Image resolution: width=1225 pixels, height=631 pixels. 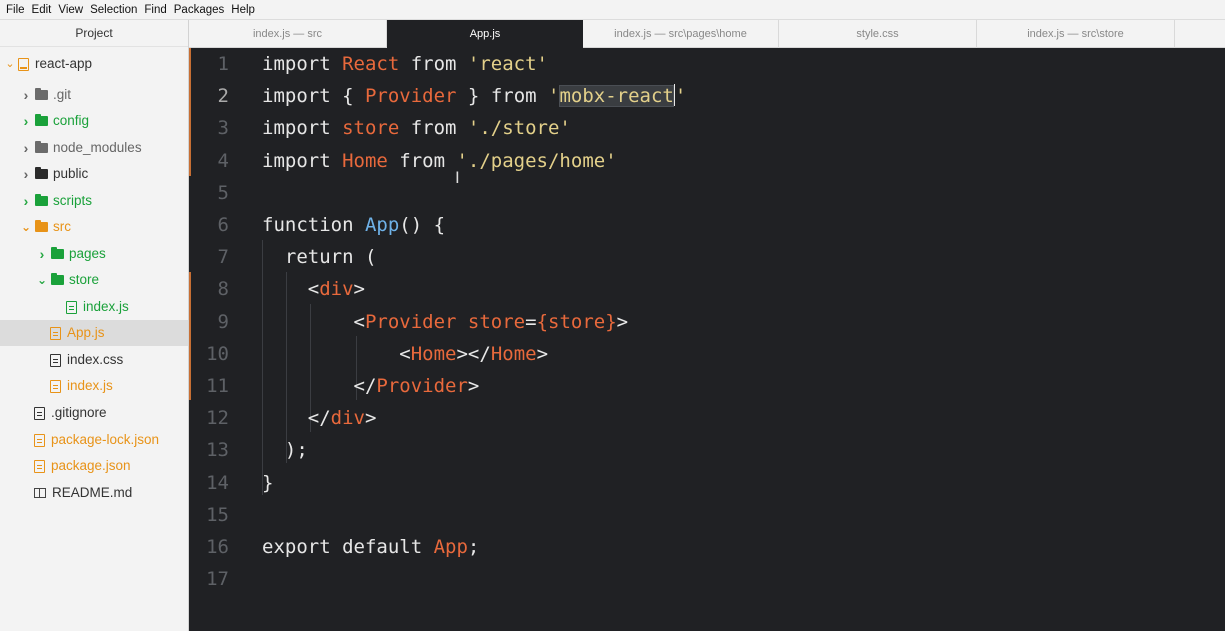 What do you see at coordinates (84, 279) in the screenshot?
I see `tree-item-label: store` at bounding box center [84, 279].